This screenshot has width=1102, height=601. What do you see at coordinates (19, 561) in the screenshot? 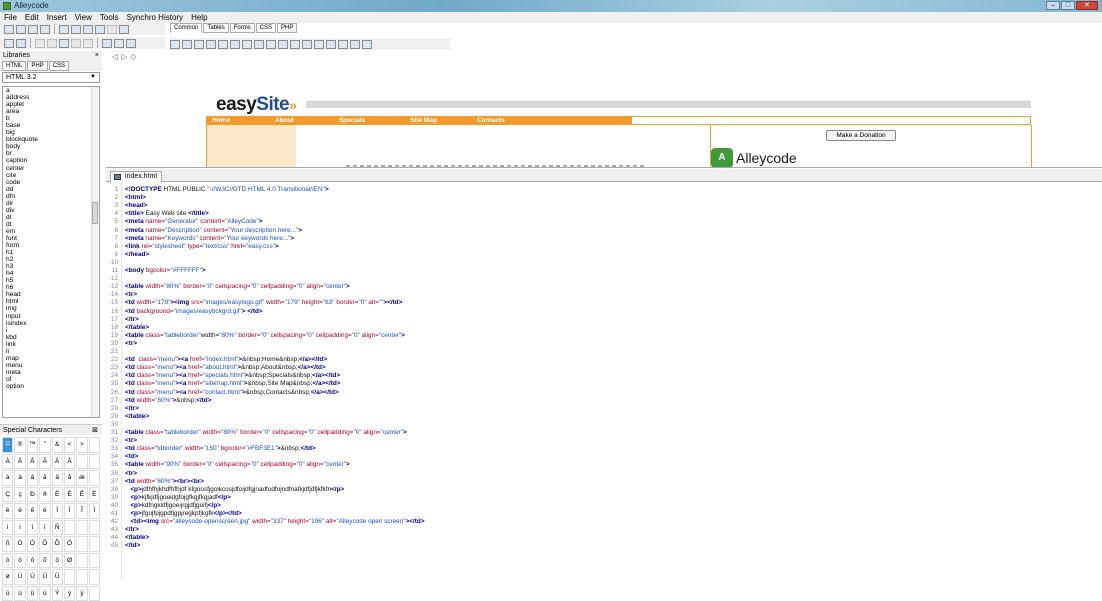
I see `special-char-cell: ó` at bounding box center [19, 561].